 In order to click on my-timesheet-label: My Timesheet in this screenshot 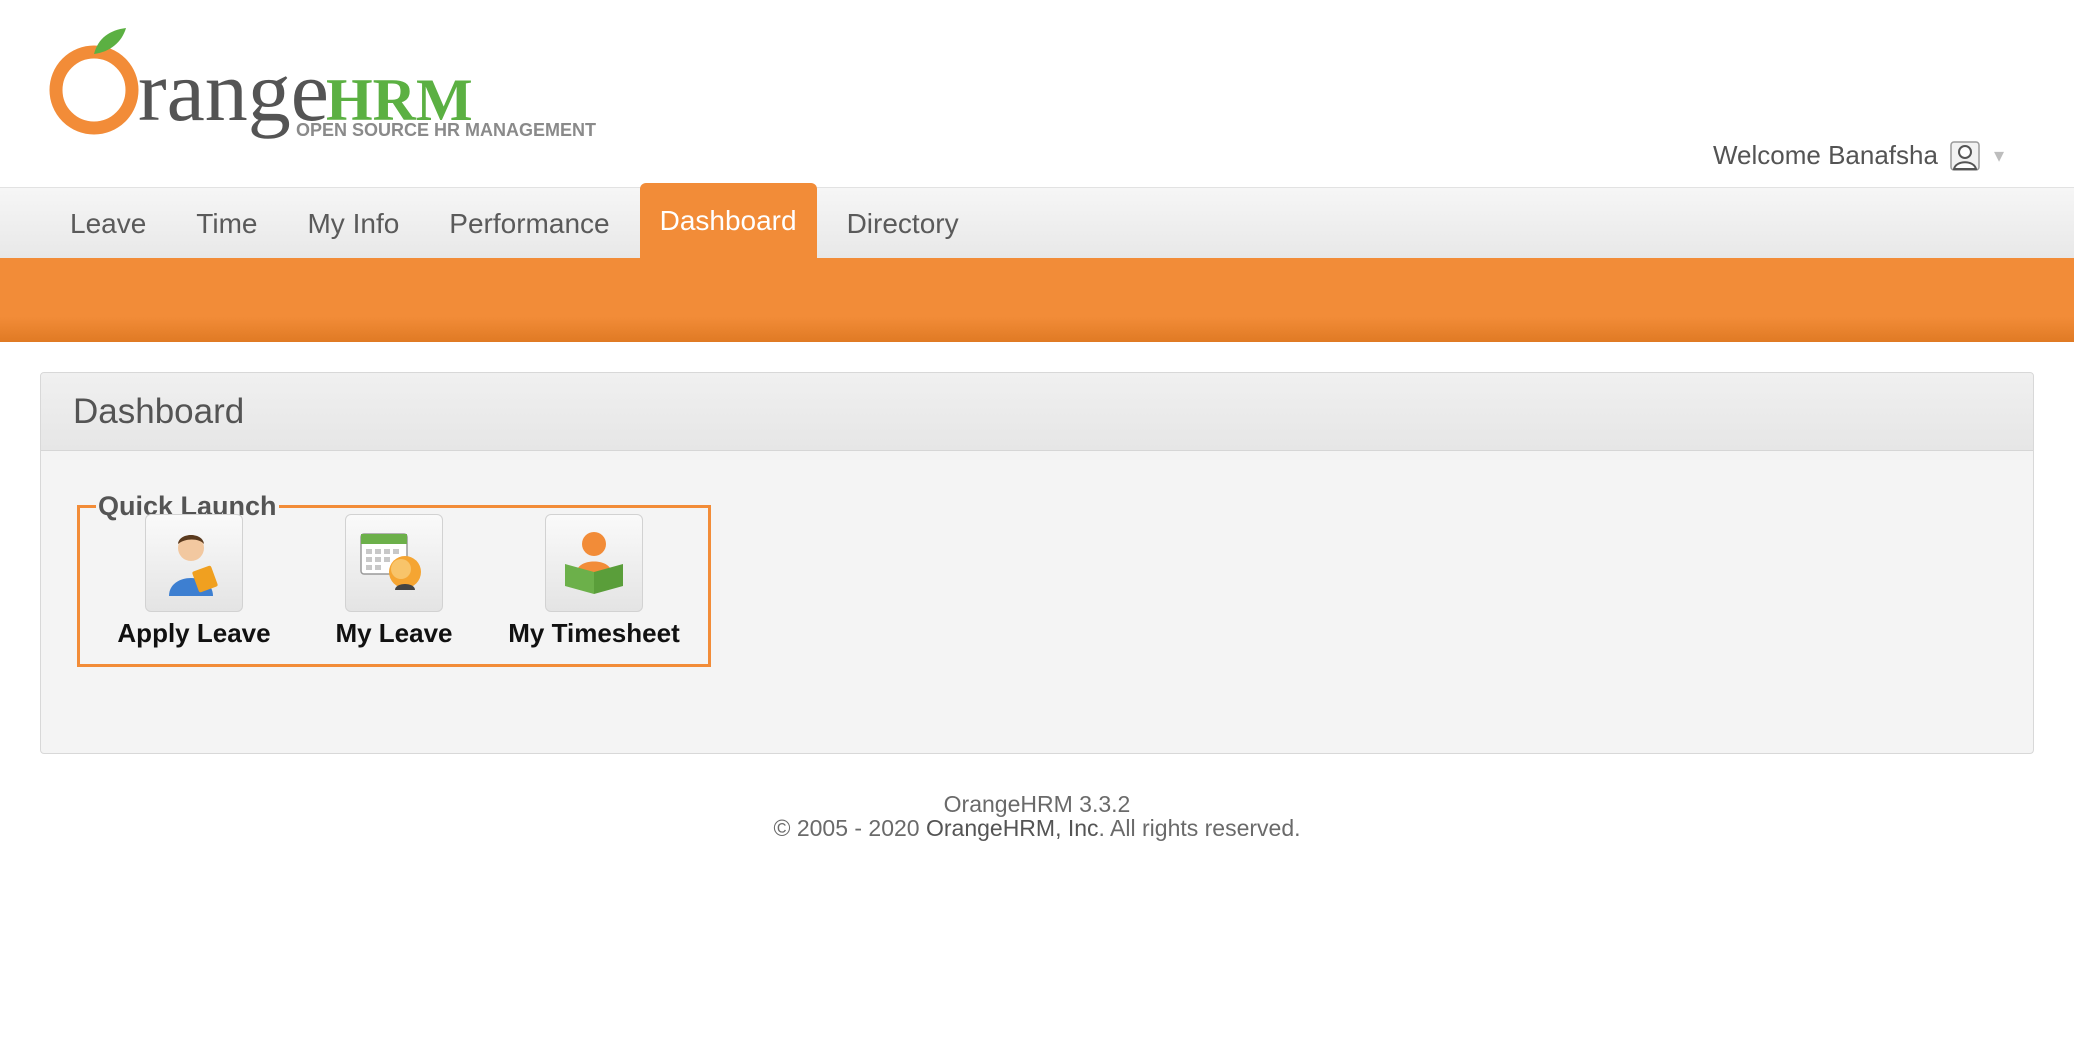, I will do `click(594, 633)`.